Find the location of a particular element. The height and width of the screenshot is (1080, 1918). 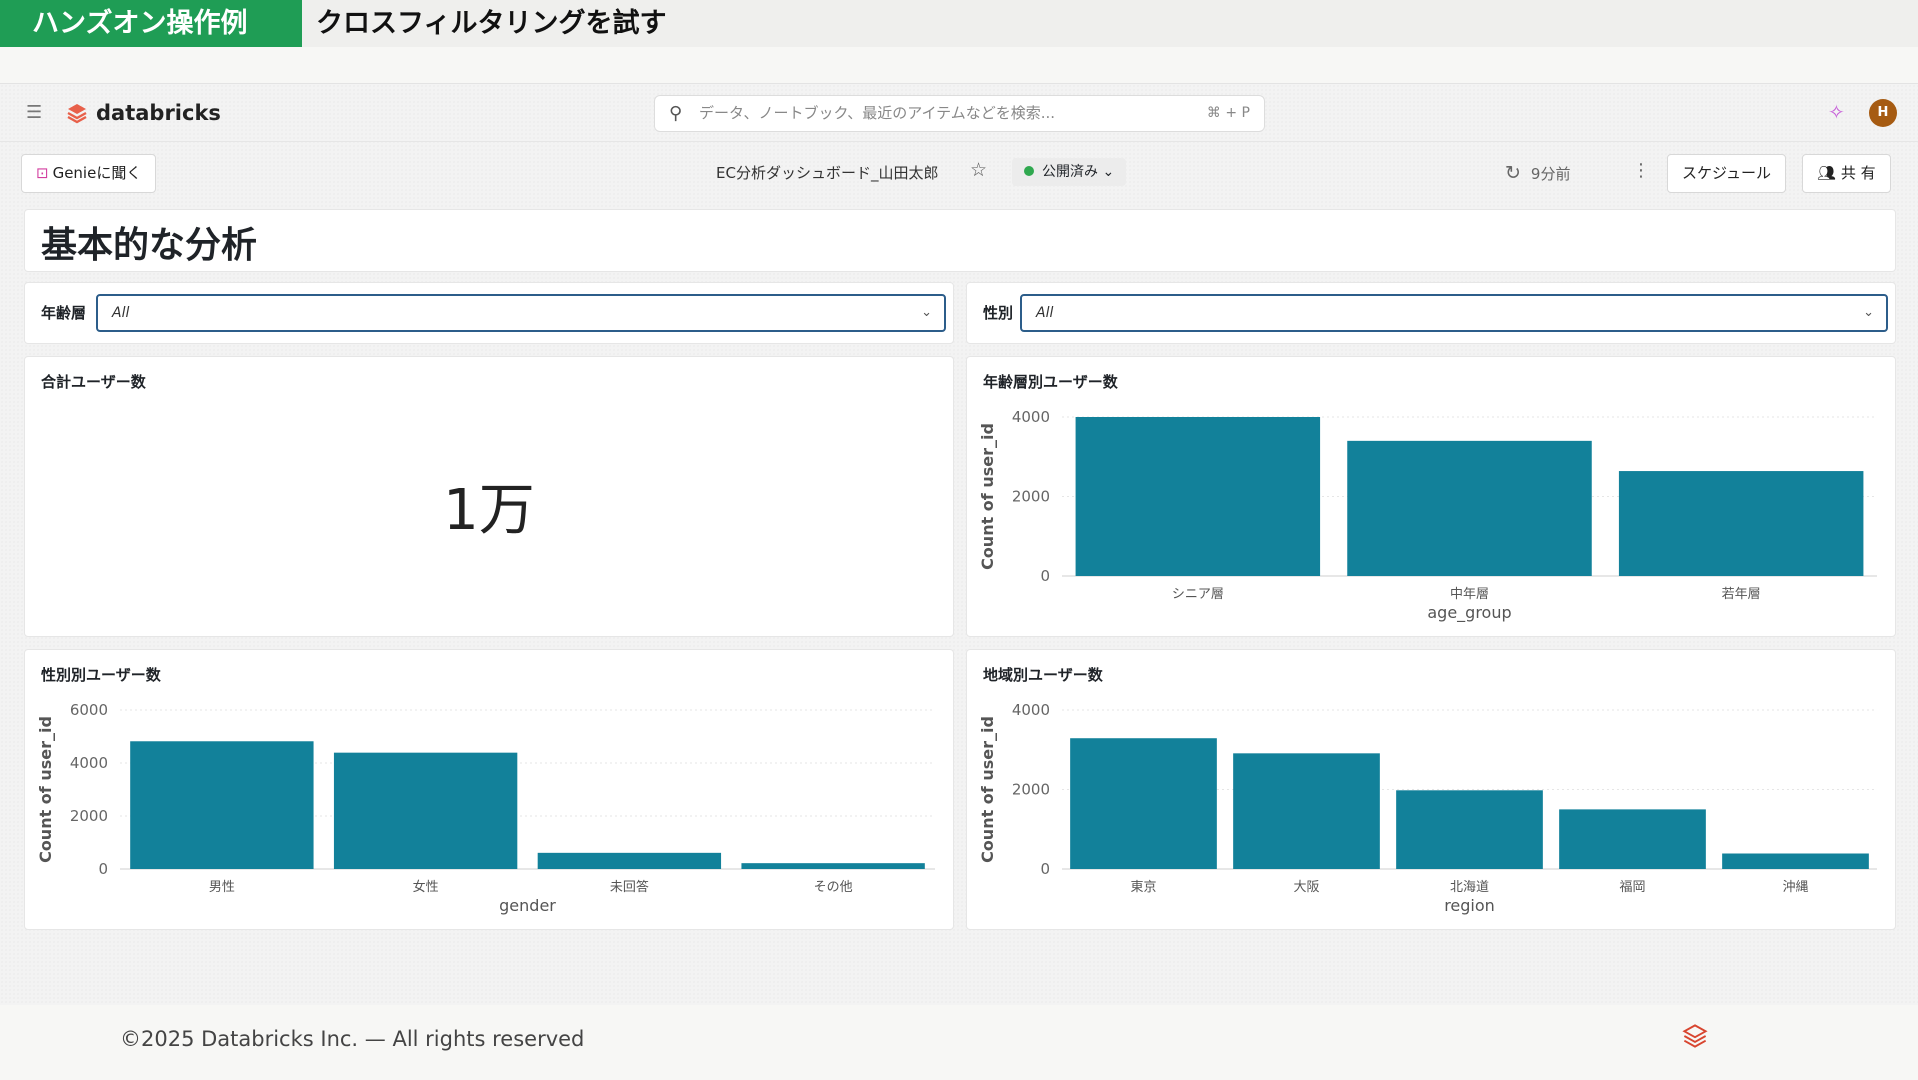

x-tick-label: 沖縄 is located at coordinates (1795, 887).